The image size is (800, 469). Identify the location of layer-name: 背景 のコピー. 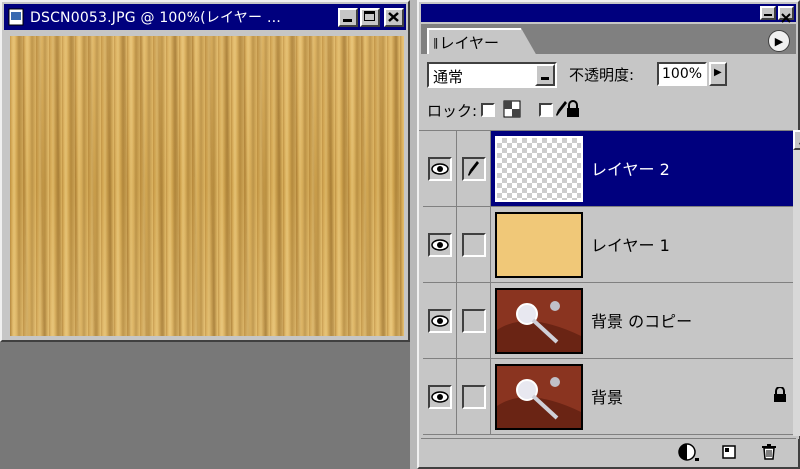
(642, 321).